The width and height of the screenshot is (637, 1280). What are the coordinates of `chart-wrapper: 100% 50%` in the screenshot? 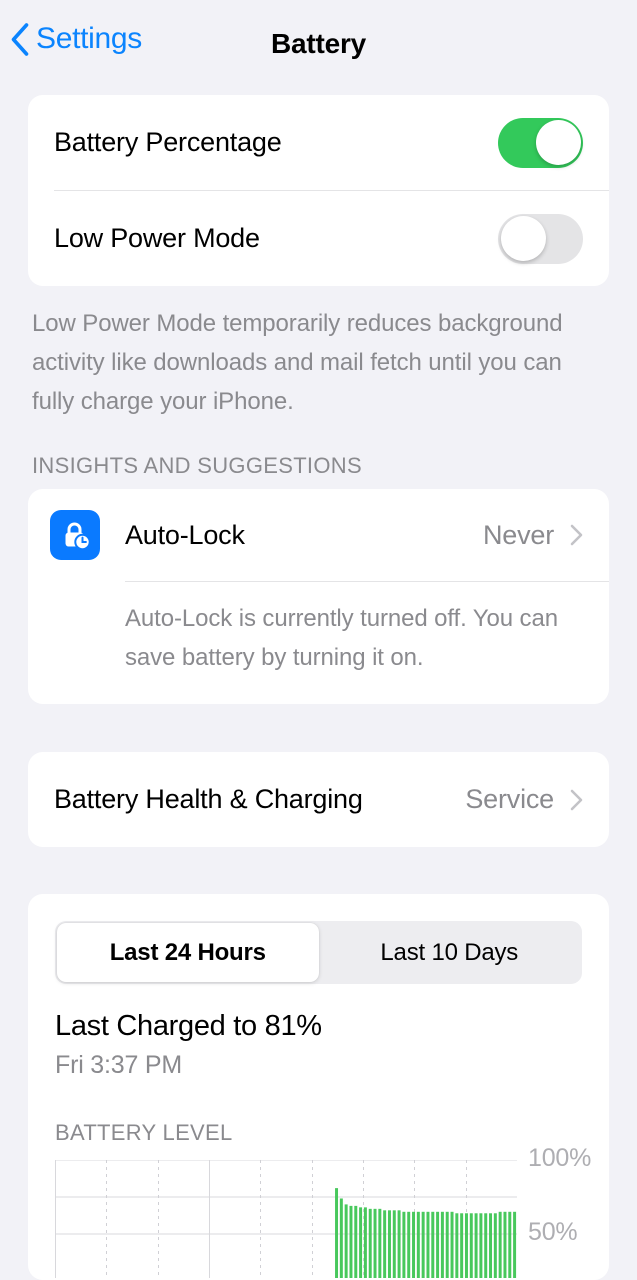 It's located at (318, 1212).